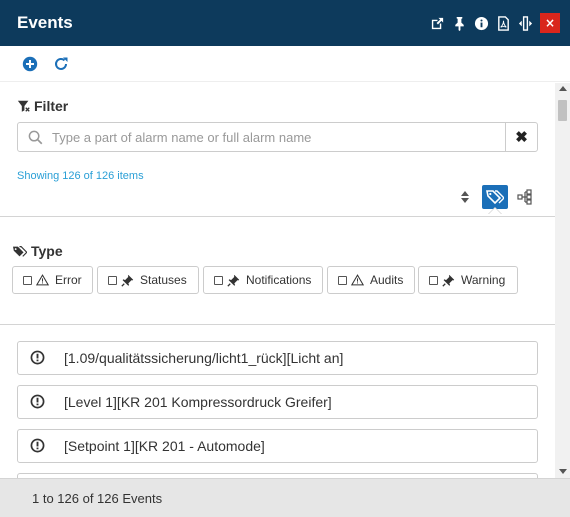 Image resolution: width=570 pixels, height=517 pixels. Describe the element at coordinates (483, 280) in the screenshot. I see `type-button-label: Warning` at that location.